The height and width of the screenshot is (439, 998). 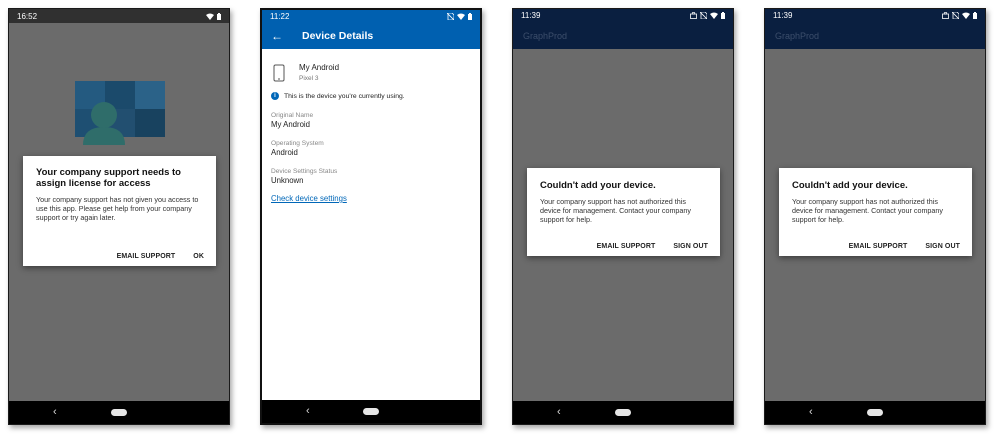 What do you see at coordinates (275, 96) in the screenshot?
I see `info-icon: i` at bounding box center [275, 96].